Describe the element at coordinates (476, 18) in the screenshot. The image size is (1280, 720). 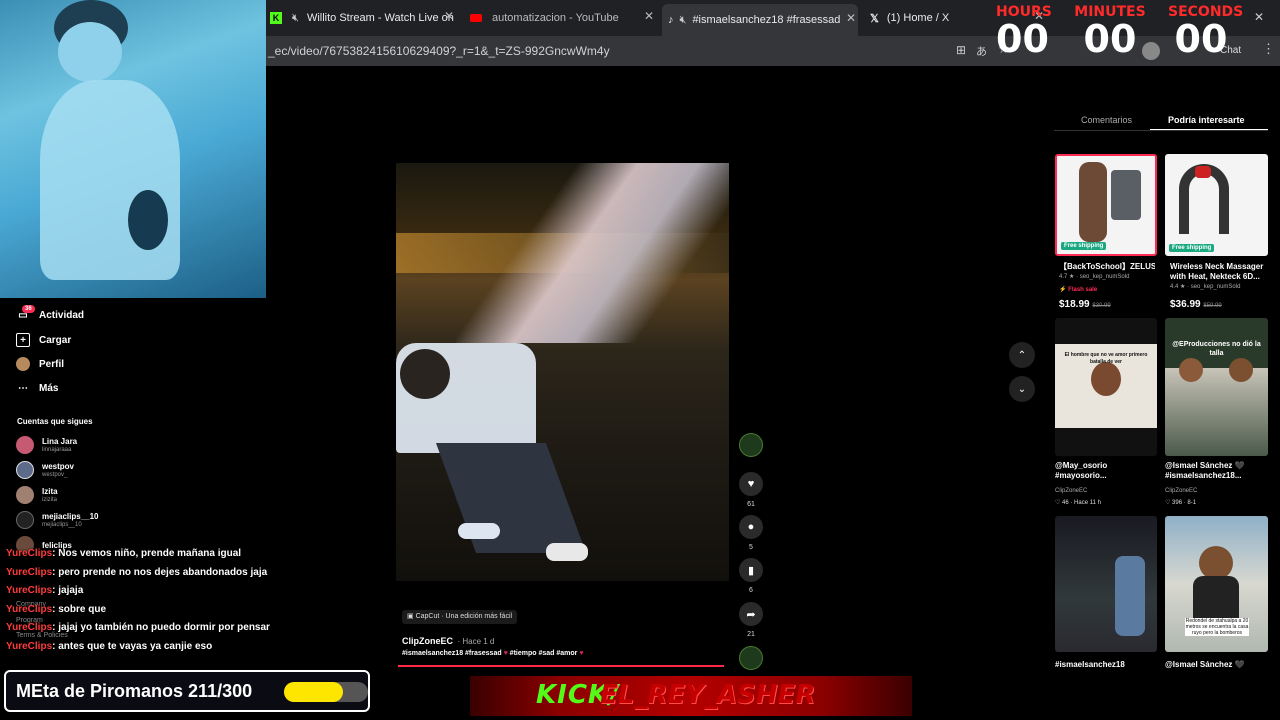
I see `youtube-icon` at that location.